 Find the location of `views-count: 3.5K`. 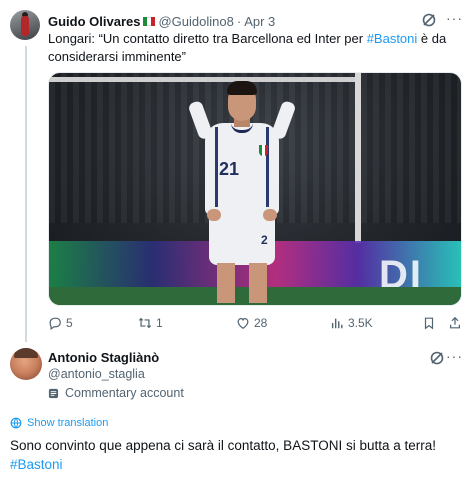

views-count: 3.5K is located at coordinates (360, 323).